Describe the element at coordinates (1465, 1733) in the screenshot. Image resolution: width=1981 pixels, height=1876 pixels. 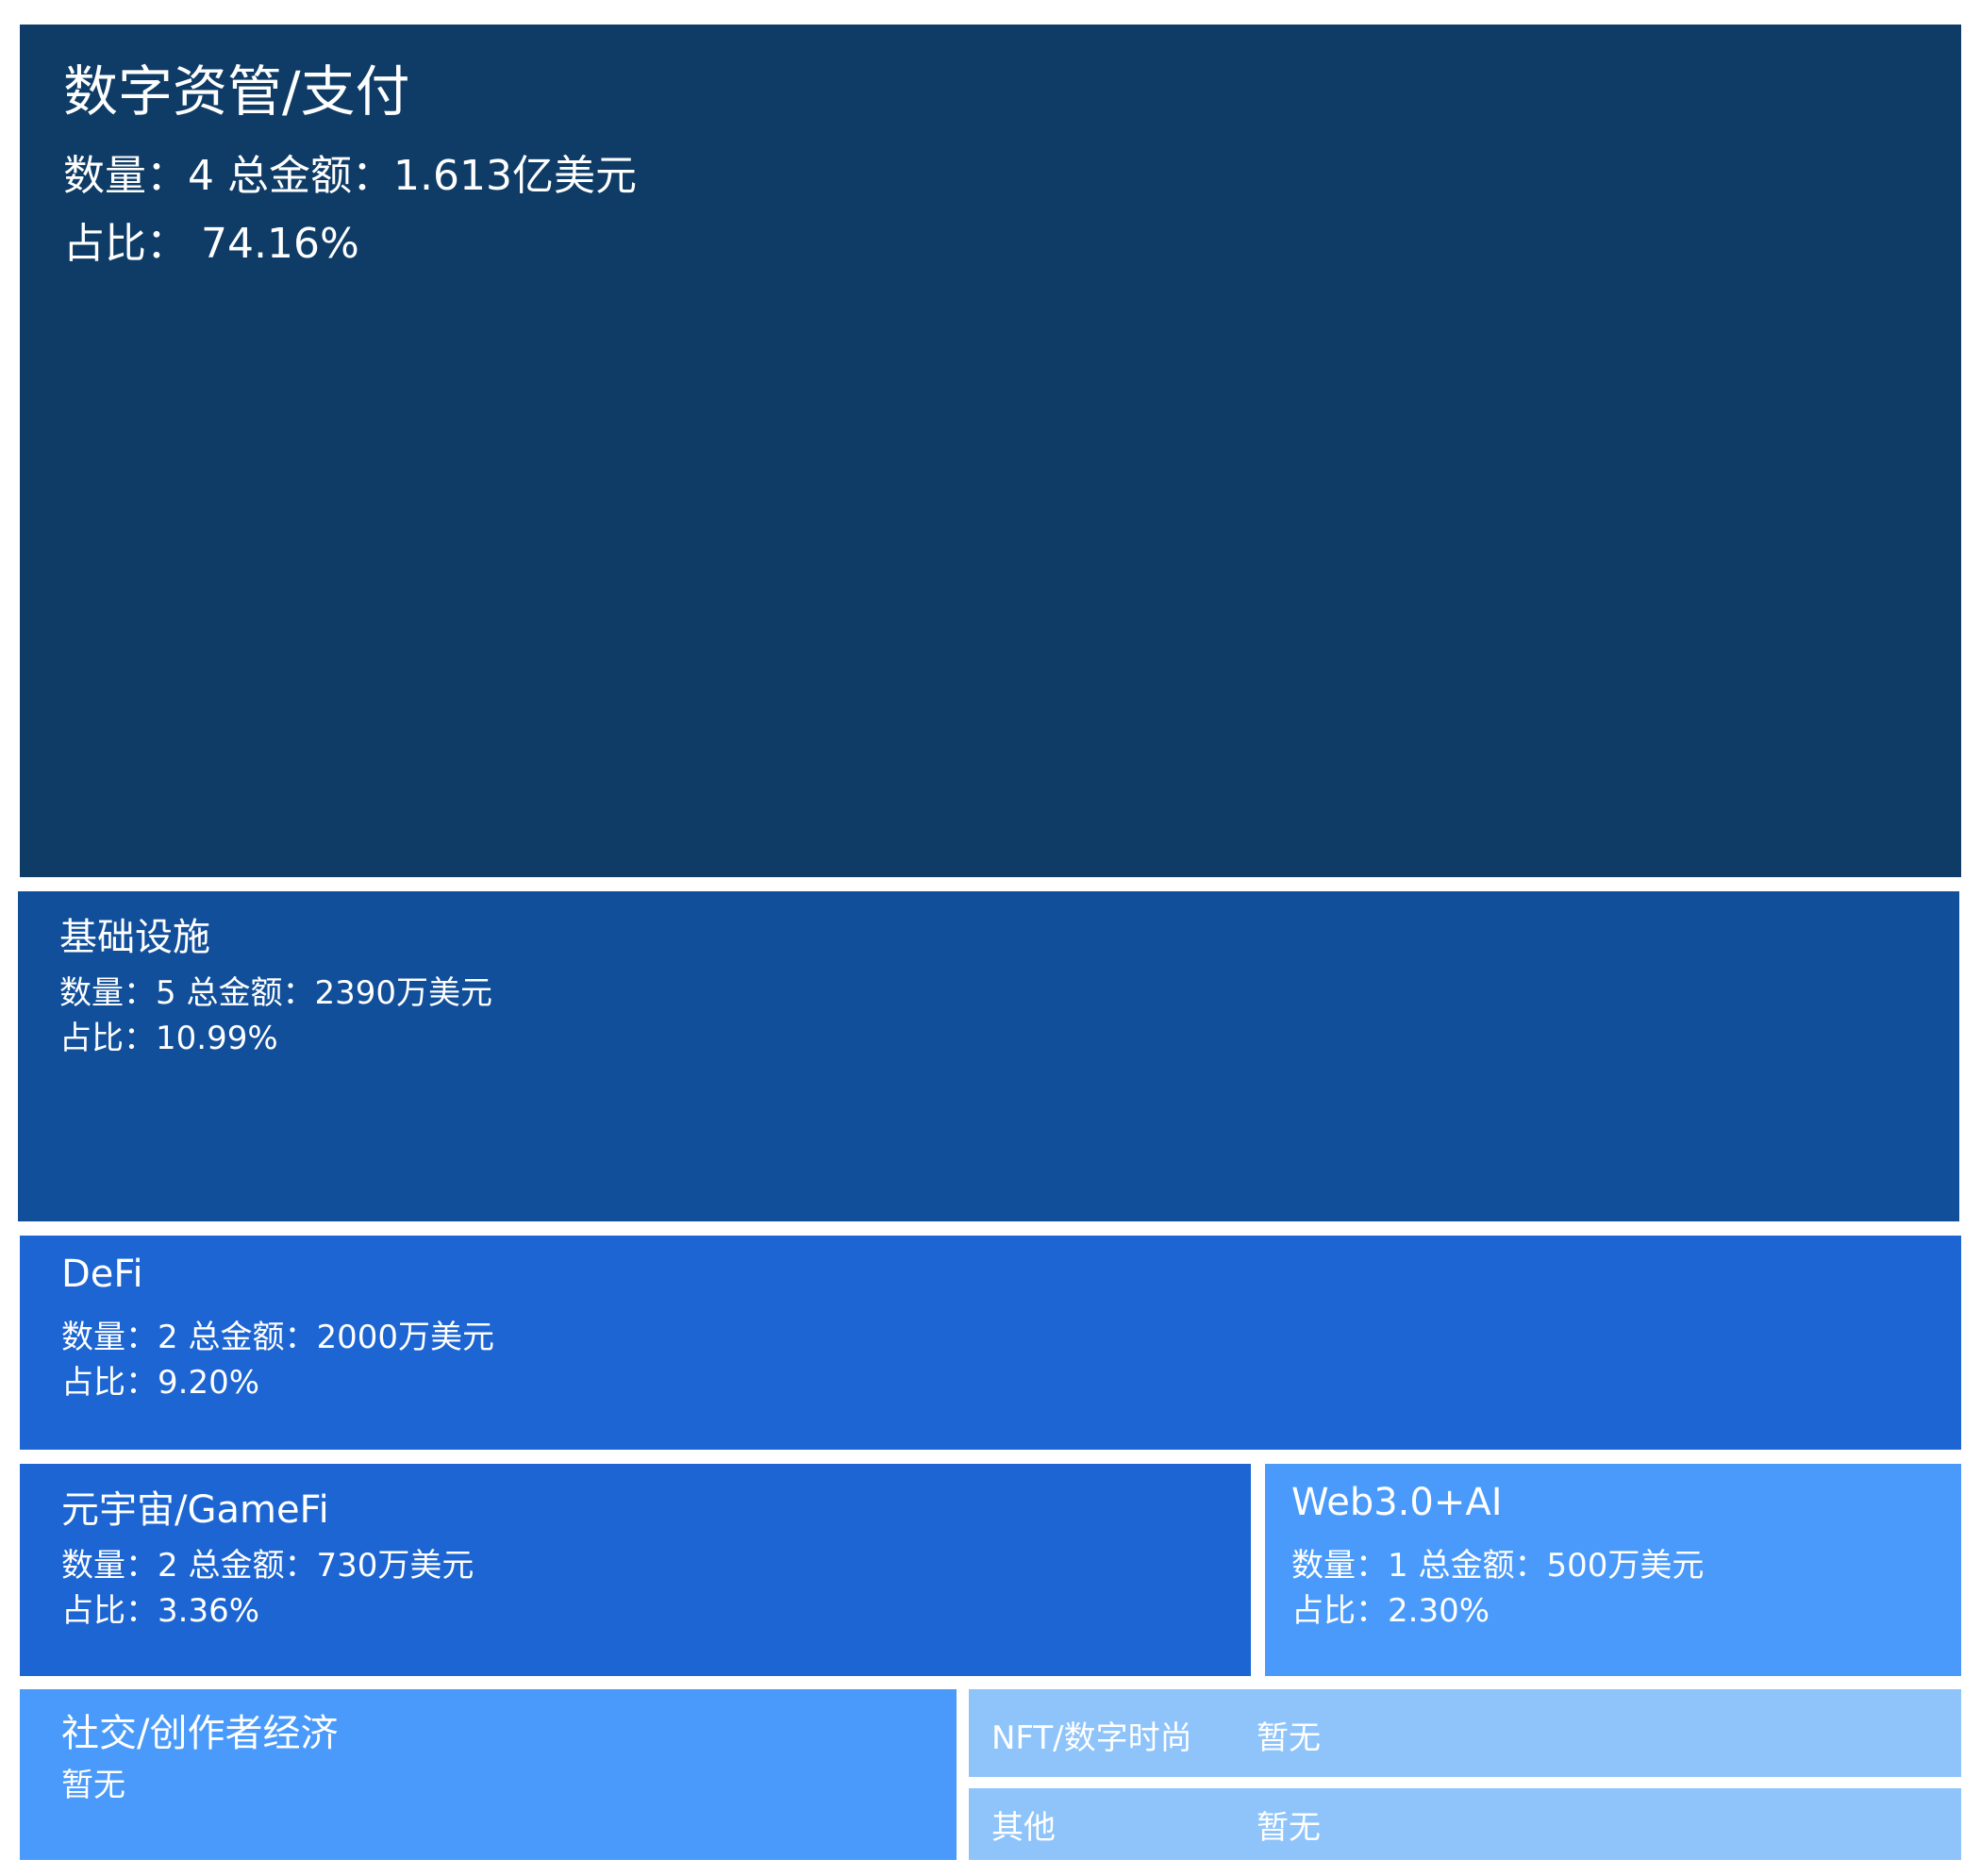
I see `tile-nft-digital-fashion: NFT/数字时尚 暂无` at that location.